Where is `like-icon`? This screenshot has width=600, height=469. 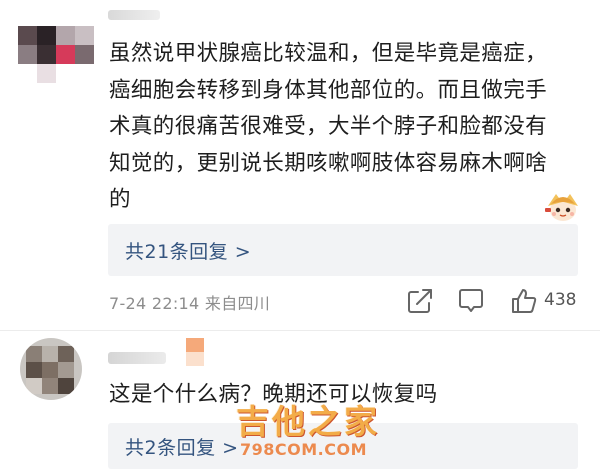
like-icon is located at coordinates (524, 301).